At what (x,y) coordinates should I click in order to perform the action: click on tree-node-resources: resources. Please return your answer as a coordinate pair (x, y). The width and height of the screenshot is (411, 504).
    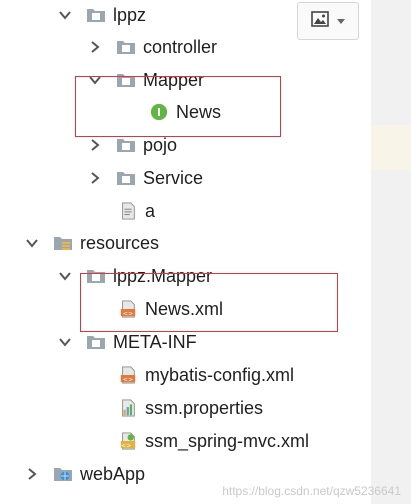
    Looking at the image, I should click on (90, 243).